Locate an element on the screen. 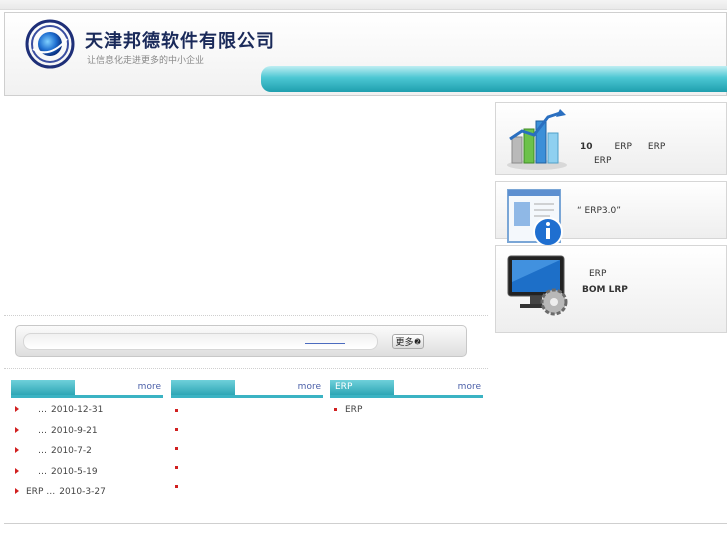 Image resolution: width=727 pixels, height=545 pixels. list-item: ERP … 2010-3-27 is located at coordinates (87, 492).